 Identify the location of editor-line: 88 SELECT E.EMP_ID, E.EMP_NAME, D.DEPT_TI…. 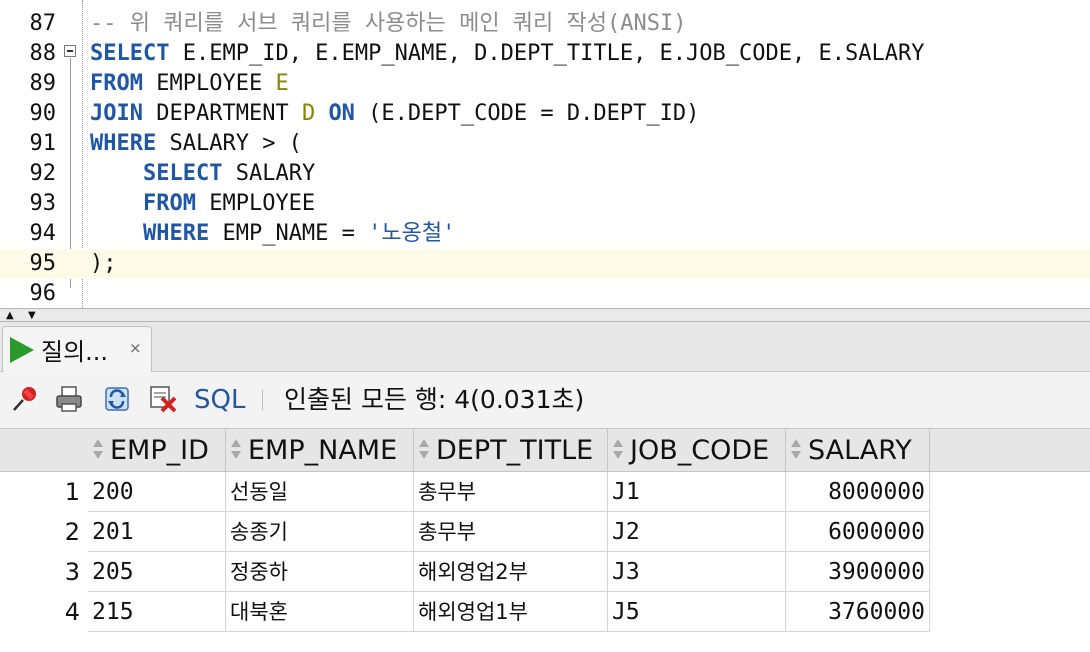
(545, 54).